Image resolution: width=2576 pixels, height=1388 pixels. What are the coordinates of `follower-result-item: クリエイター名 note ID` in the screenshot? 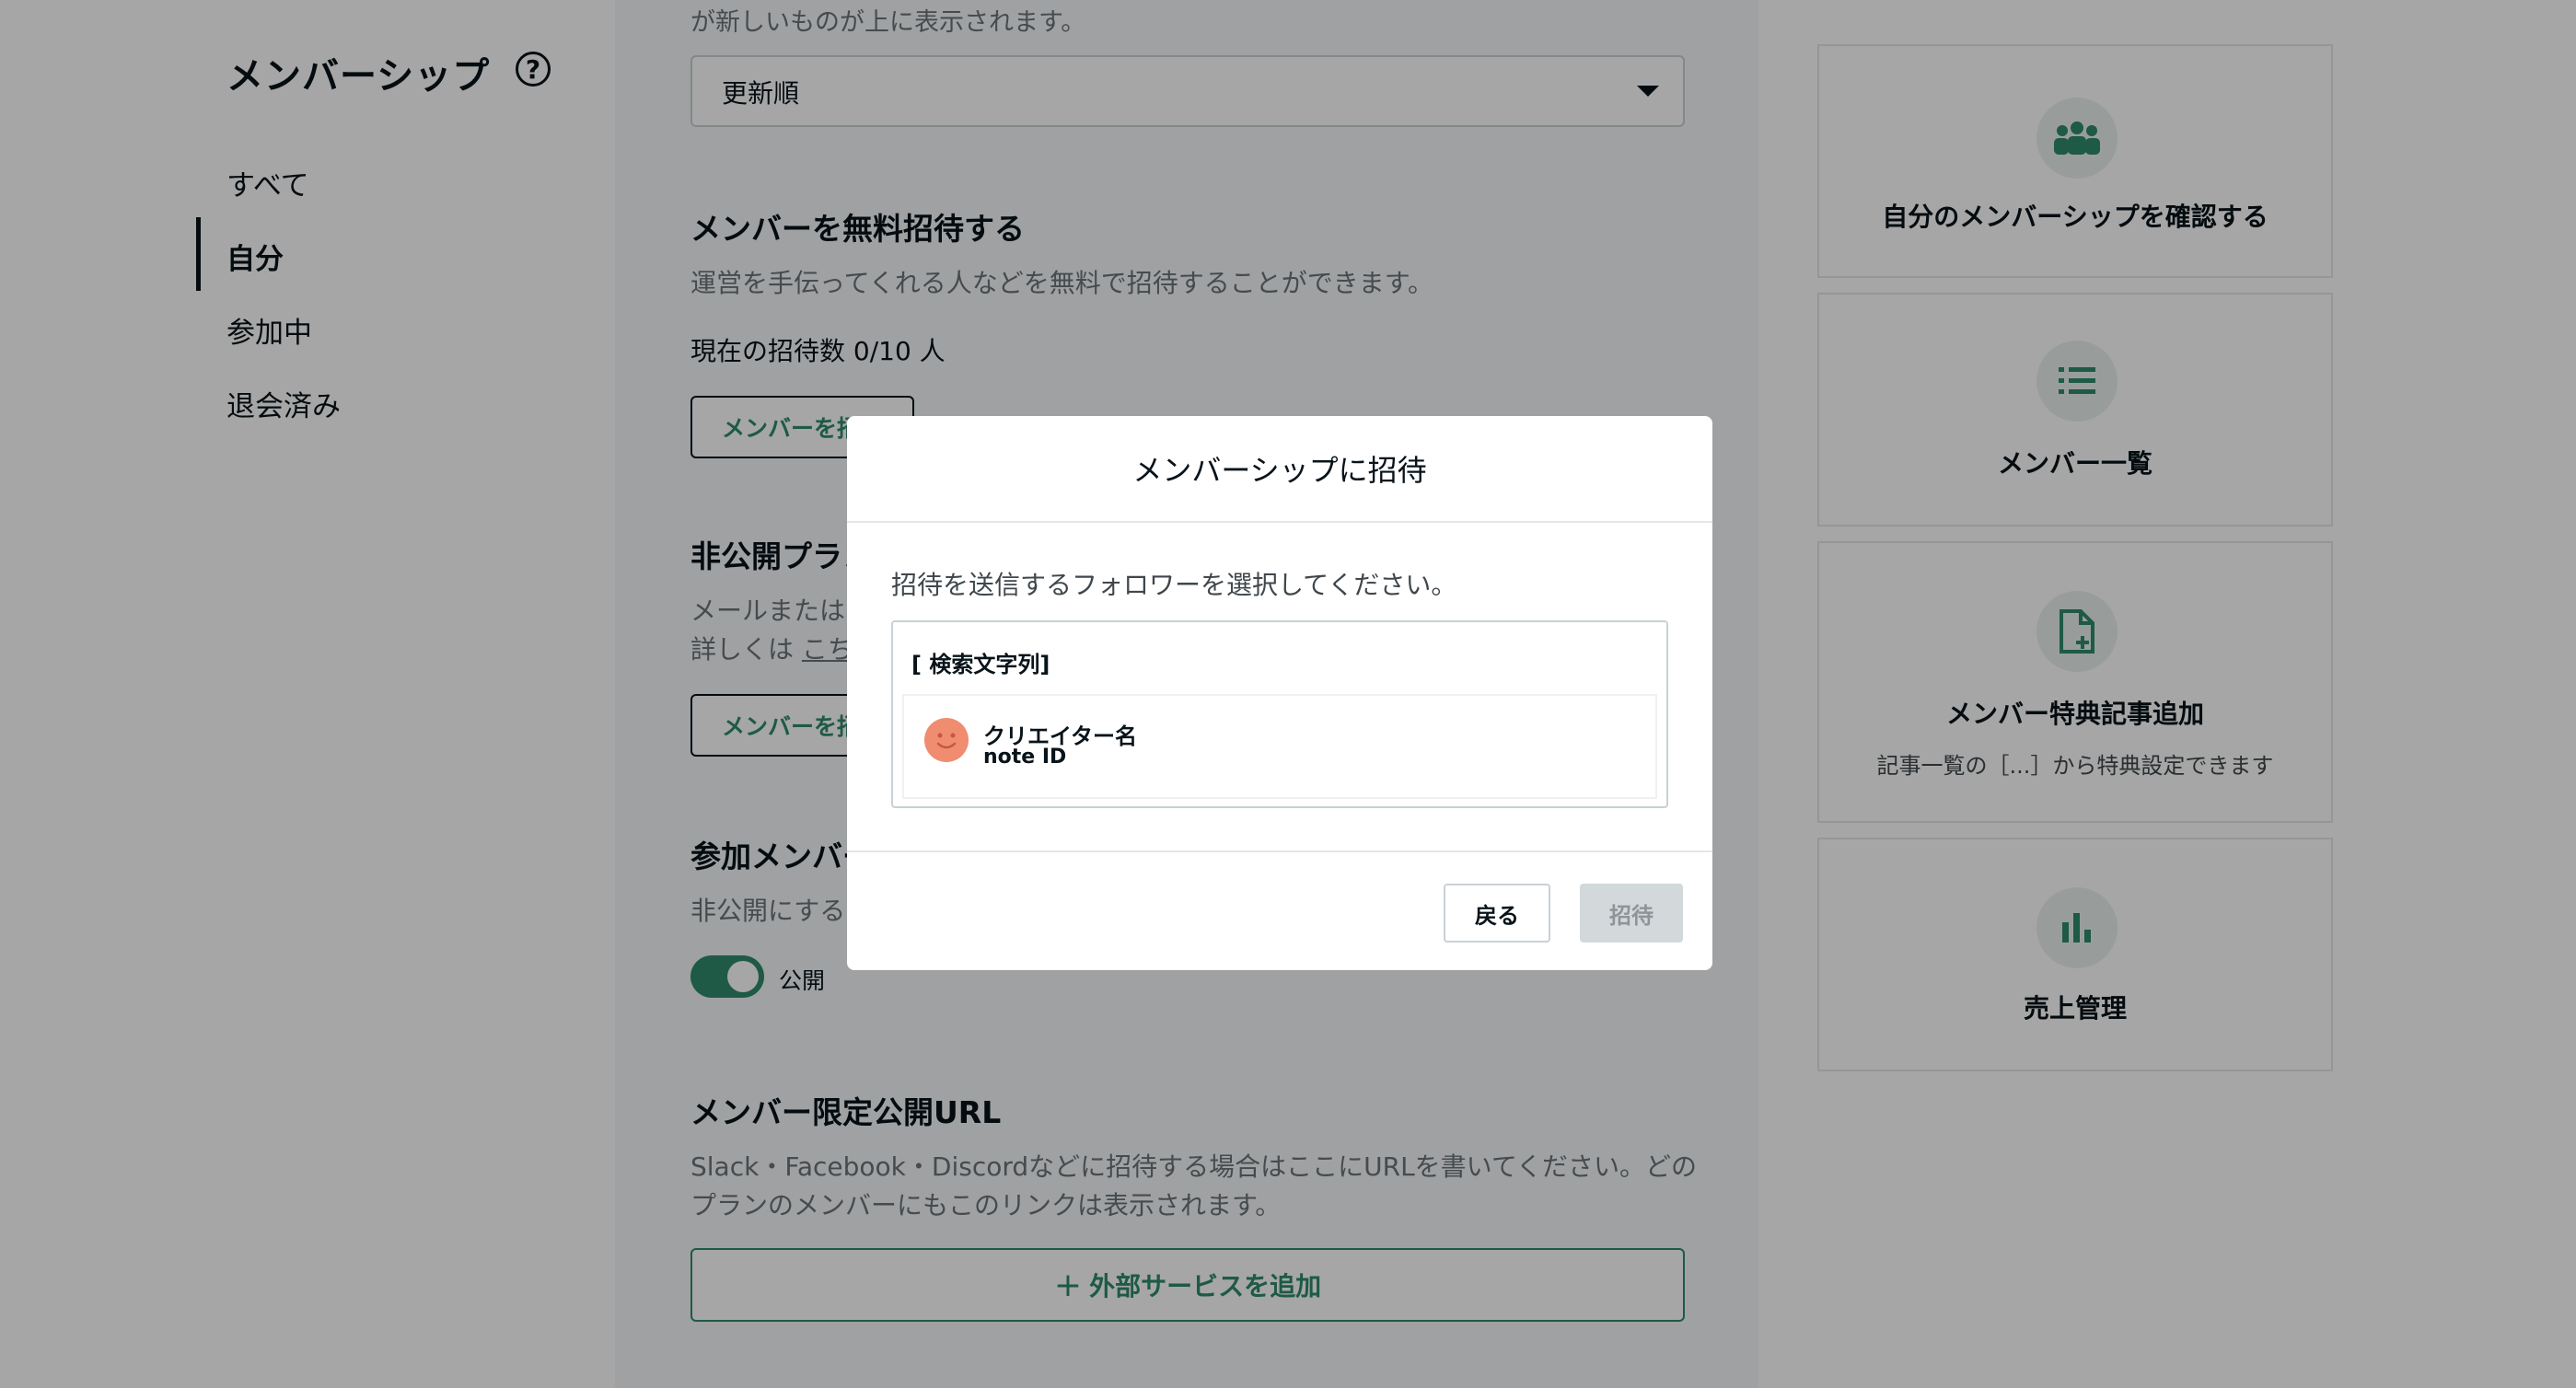 It's located at (1279, 746).